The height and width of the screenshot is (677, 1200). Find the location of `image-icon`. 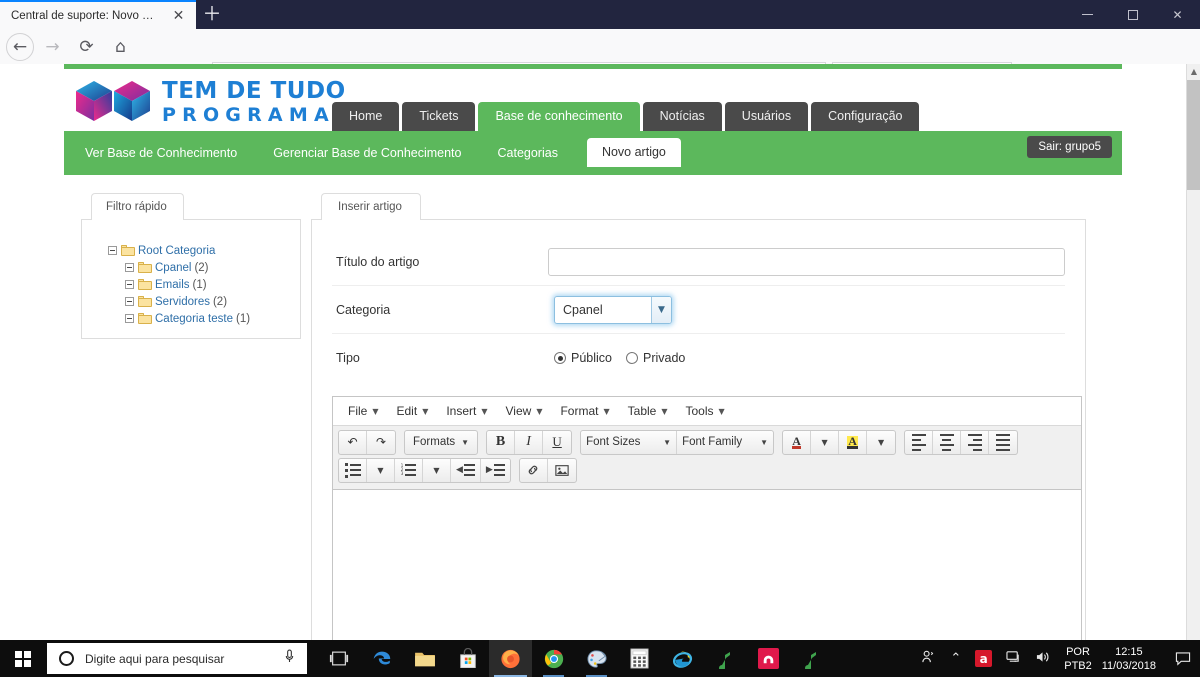

image-icon is located at coordinates (562, 470).